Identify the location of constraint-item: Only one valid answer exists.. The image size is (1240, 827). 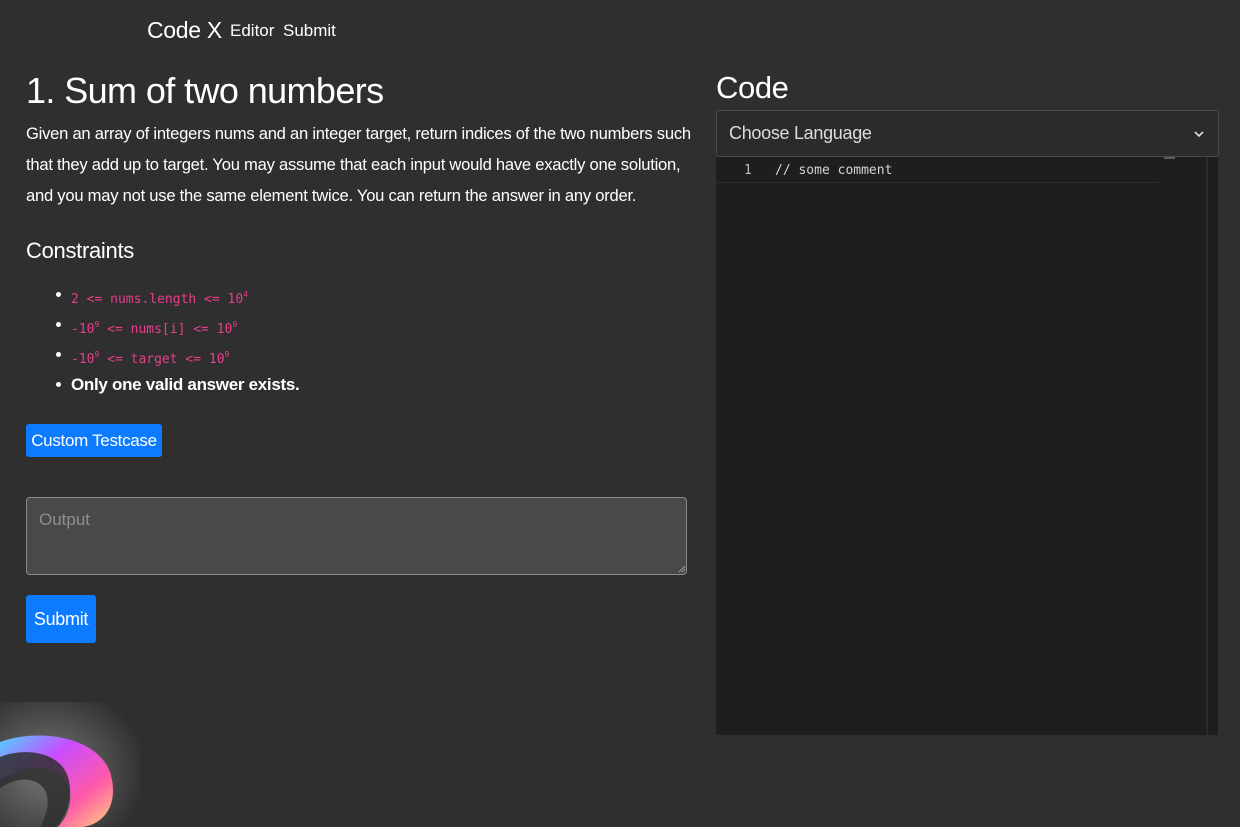
(178, 385).